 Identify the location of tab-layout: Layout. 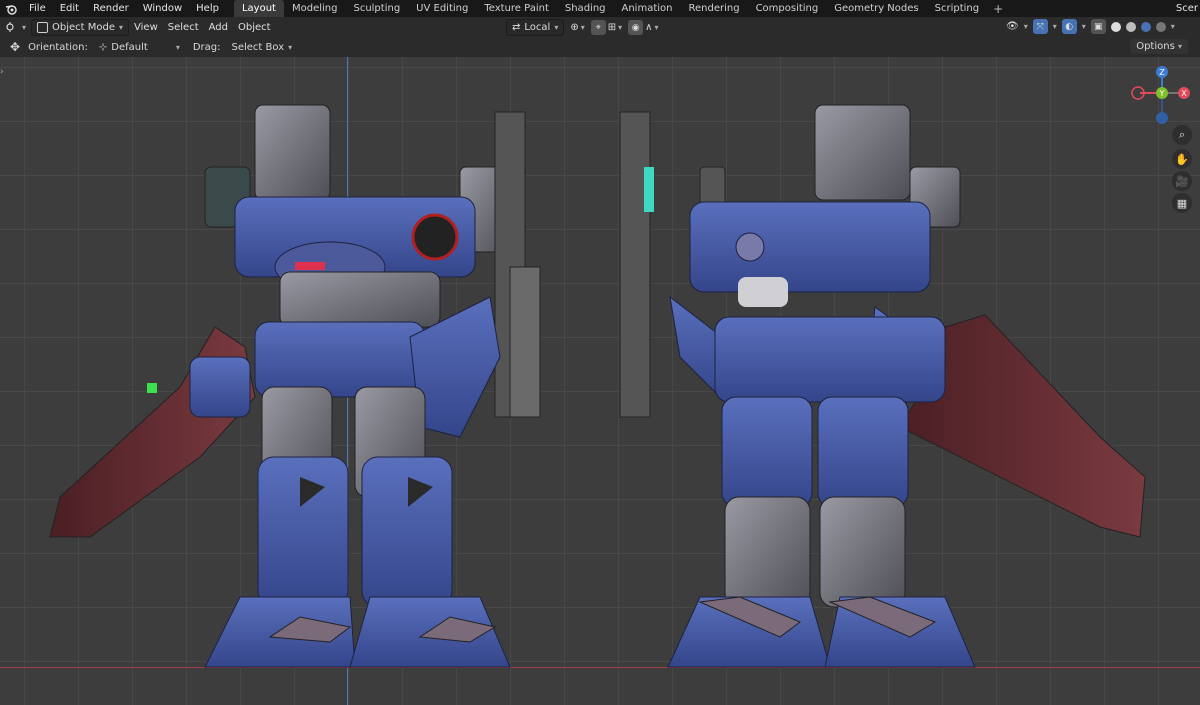
(258, 8).